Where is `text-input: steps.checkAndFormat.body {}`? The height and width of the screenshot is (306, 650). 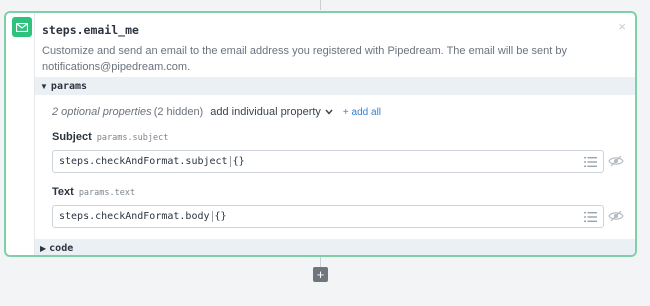 text-input: steps.checkAndFormat.body {} is located at coordinates (328, 216).